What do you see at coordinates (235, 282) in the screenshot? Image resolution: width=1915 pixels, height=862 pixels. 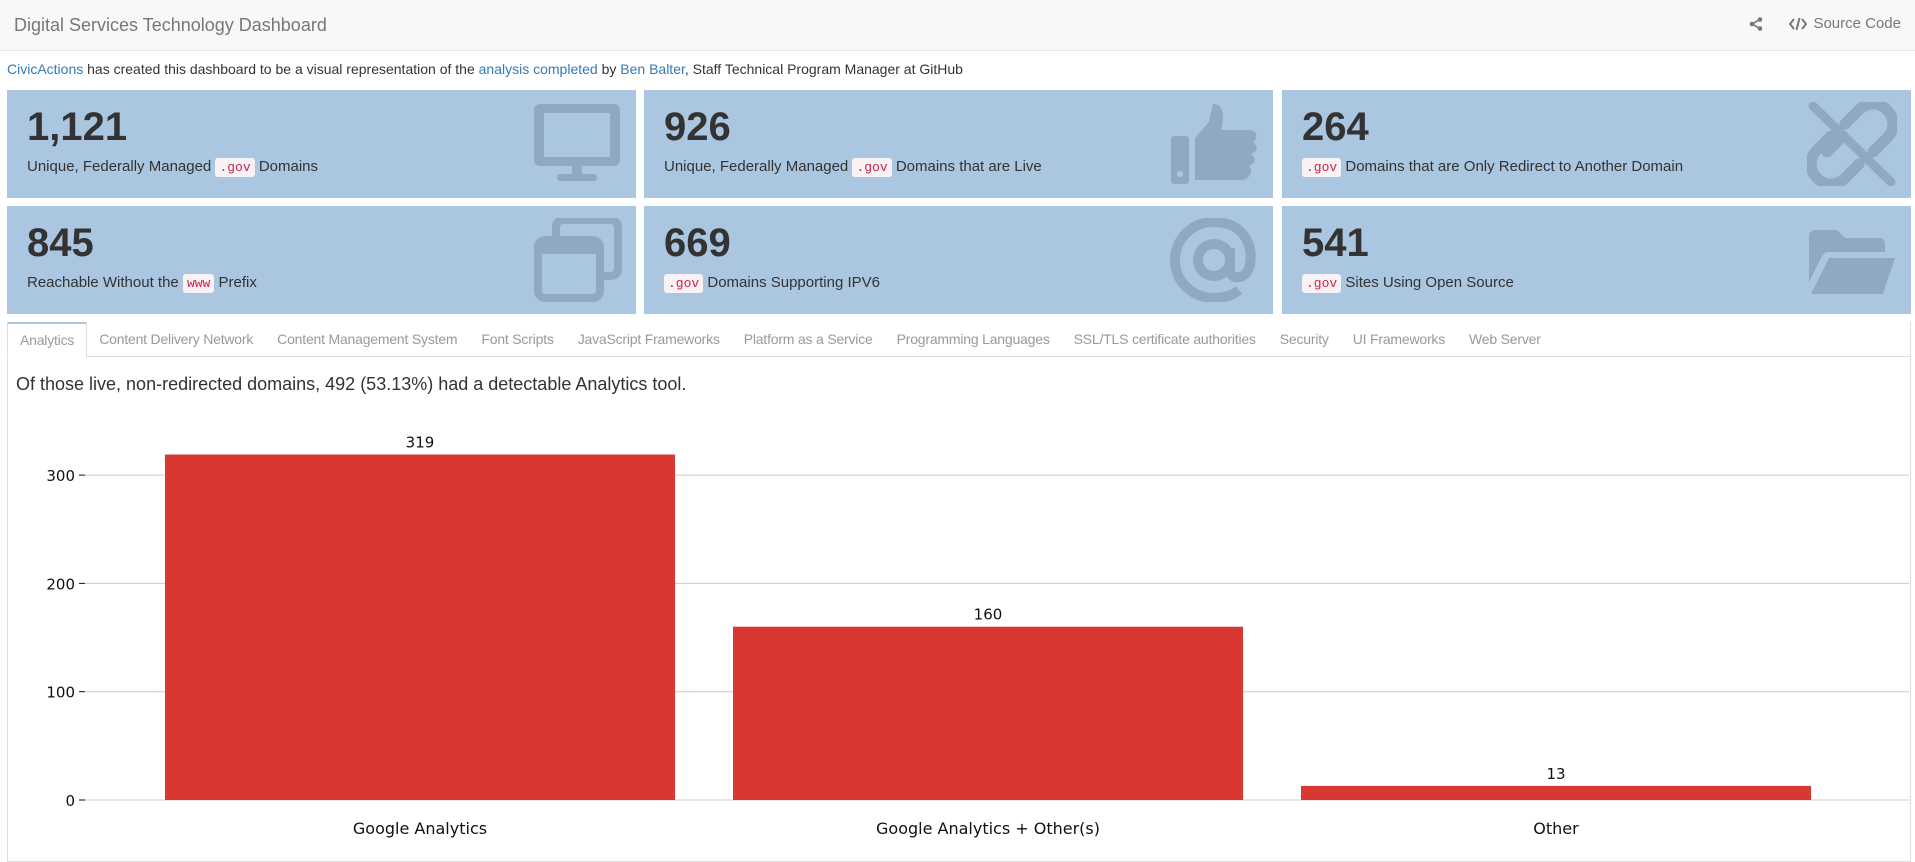 I see `stat-text: Prefix` at bounding box center [235, 282].